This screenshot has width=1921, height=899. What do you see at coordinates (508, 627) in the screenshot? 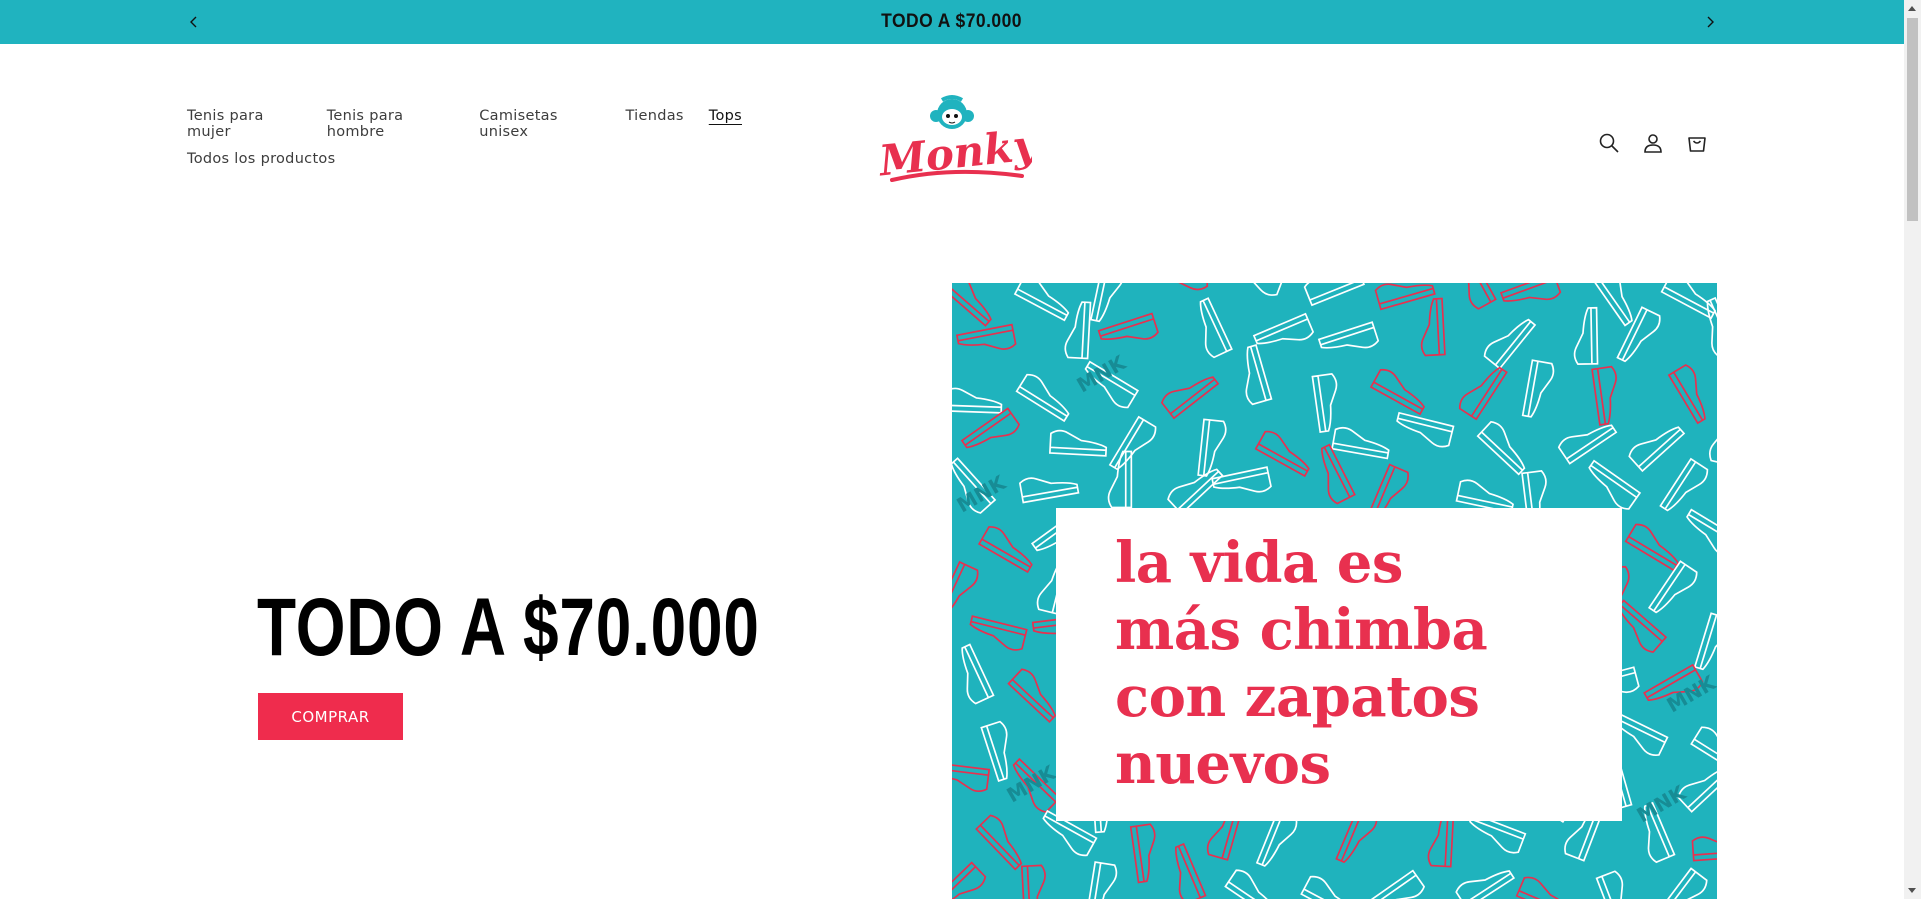
I see `hero-title: TODO A $70.000` at bounding box center [508, 627].